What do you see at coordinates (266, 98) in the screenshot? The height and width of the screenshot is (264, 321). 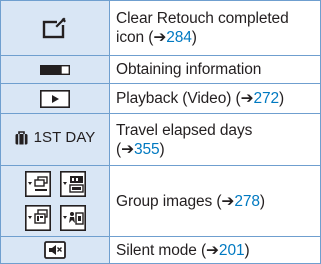 I see `page-reference-link: 272` at bounding box center [266, 98].